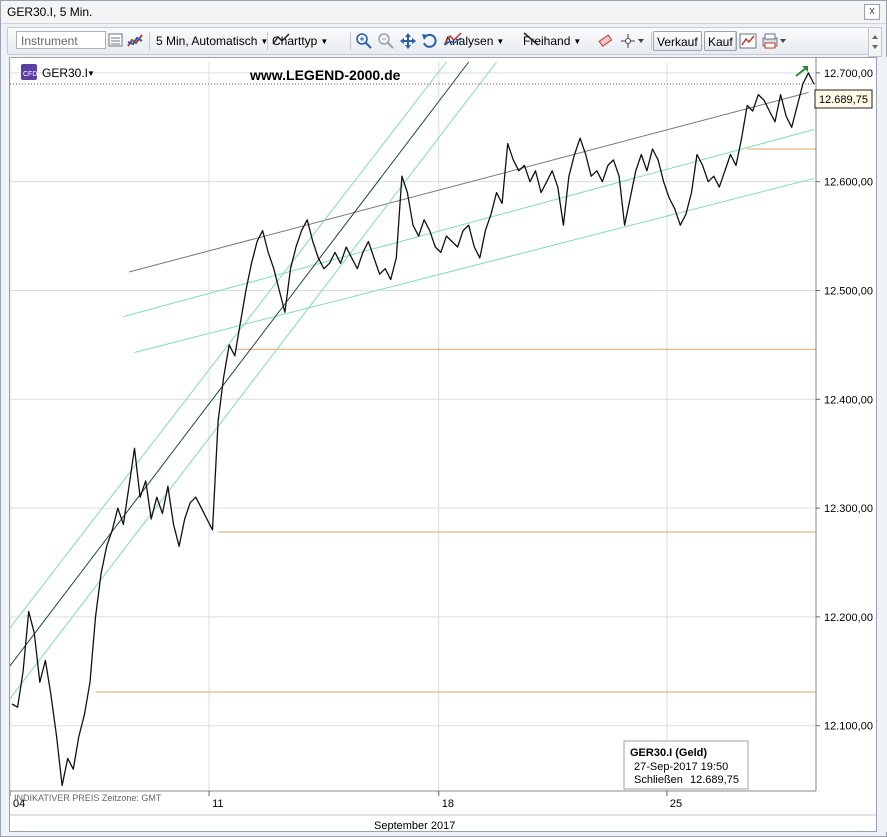 Image resolution: width=887 pixels, height=837 pixels. What do you see at coordinates (633, 41) in the screenshot?
I see `crosshair-dropdown` at bounding box center [633, 41].